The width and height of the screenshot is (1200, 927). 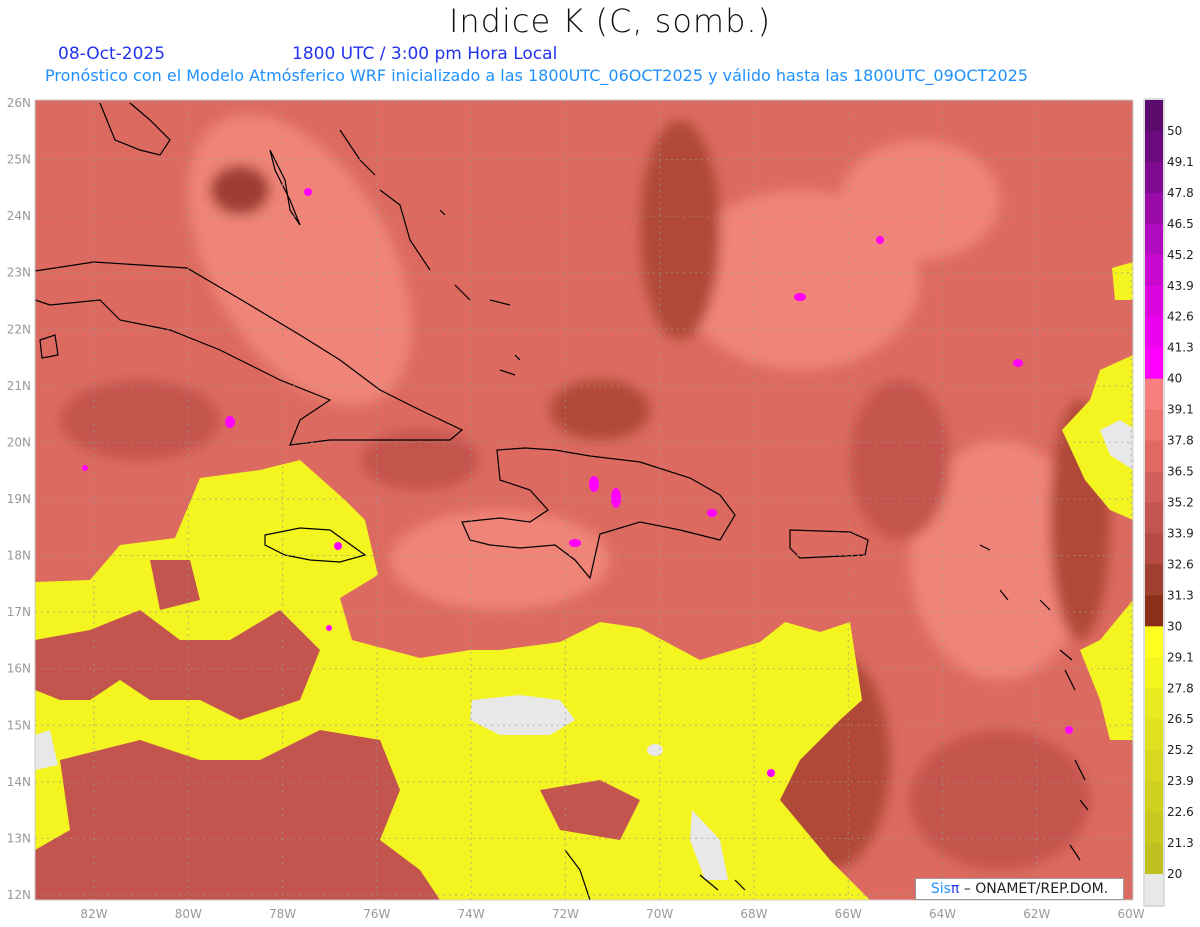 What do you see at coordinates (19, 499) in the screenshot?
I see `lat-label: 19N` at bounding box center [19, 499].